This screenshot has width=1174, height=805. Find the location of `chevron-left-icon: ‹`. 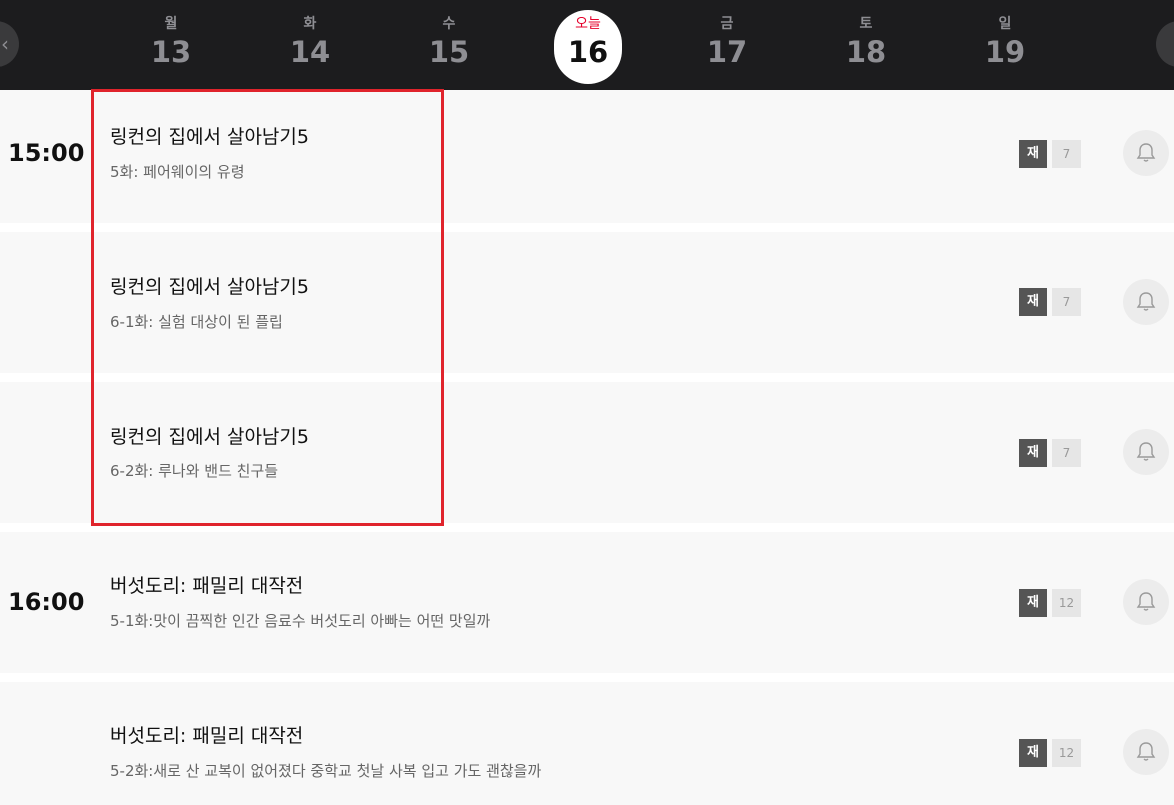

chevron-left-icon: ‹ is located at coordinates (5, 44).